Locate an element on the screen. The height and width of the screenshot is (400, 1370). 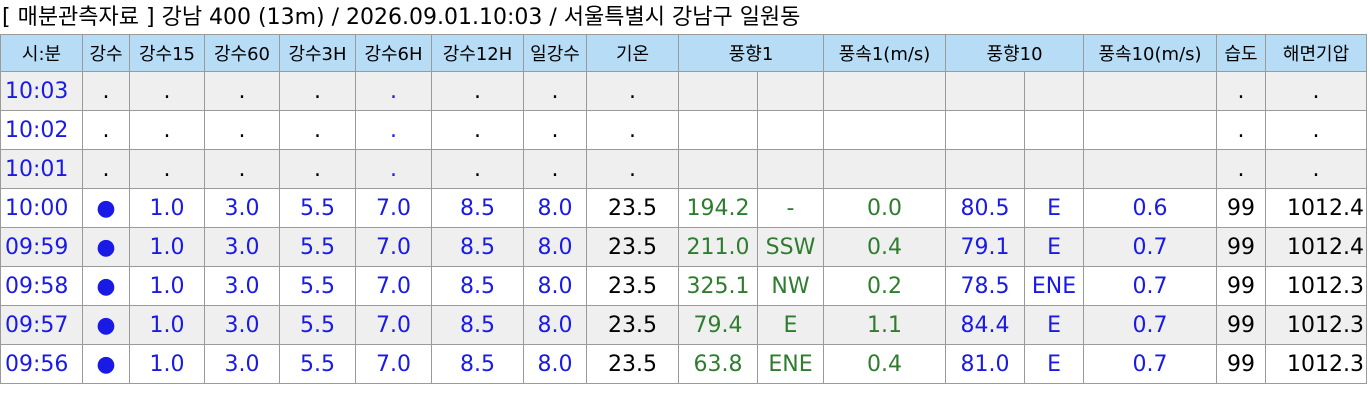
cell-wind-dir1-text: SSW is located at coordinates (790, 247).